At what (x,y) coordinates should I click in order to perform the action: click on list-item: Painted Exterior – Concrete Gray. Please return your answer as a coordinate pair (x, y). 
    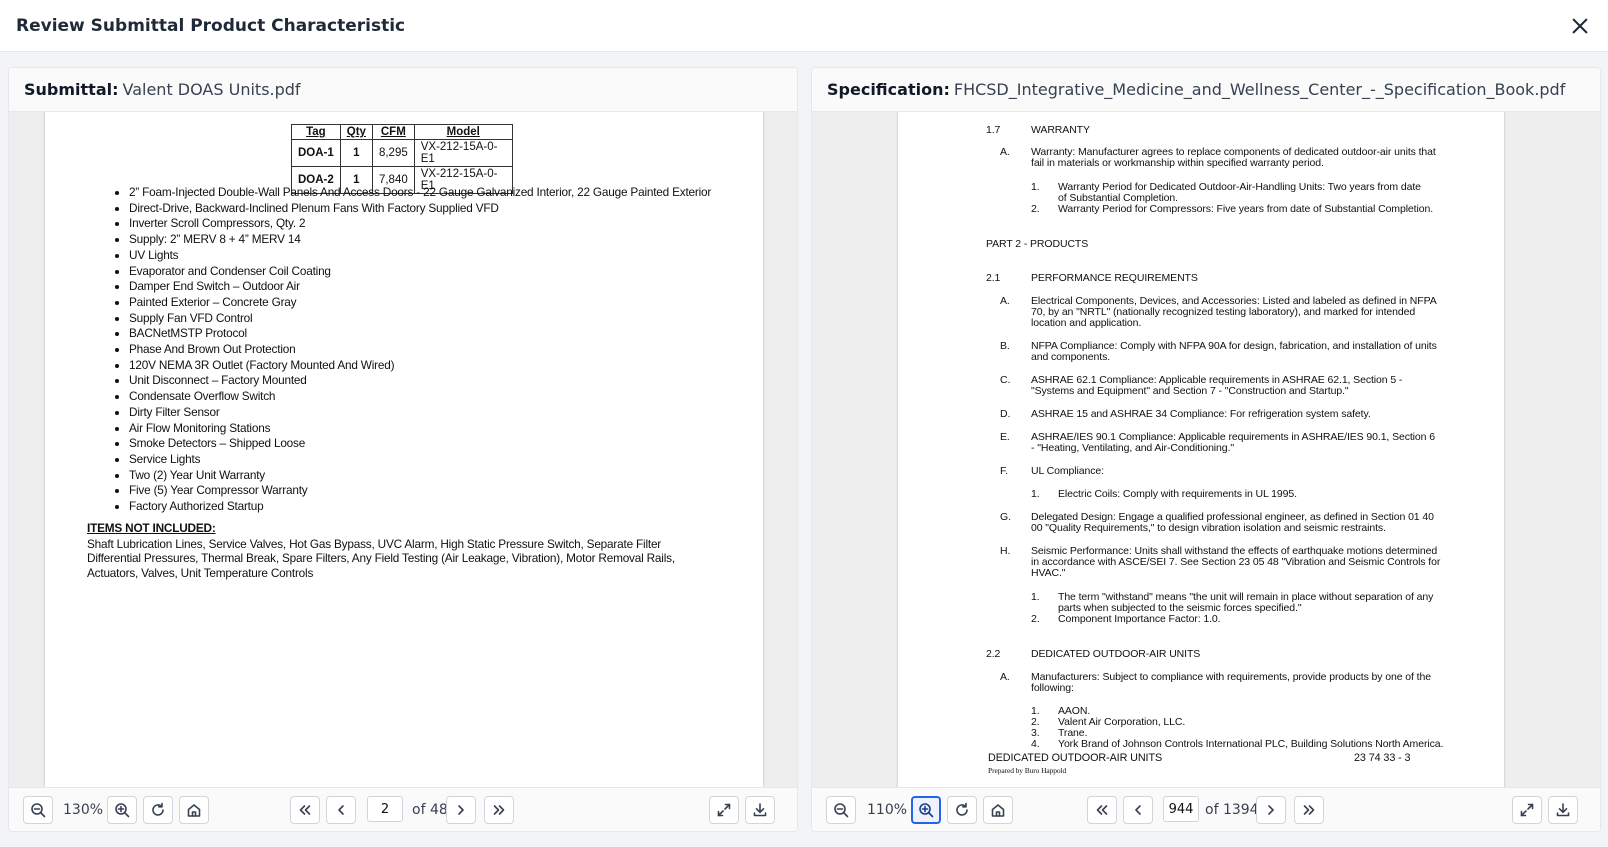
    Looking at the image, I should click on (420, 303).